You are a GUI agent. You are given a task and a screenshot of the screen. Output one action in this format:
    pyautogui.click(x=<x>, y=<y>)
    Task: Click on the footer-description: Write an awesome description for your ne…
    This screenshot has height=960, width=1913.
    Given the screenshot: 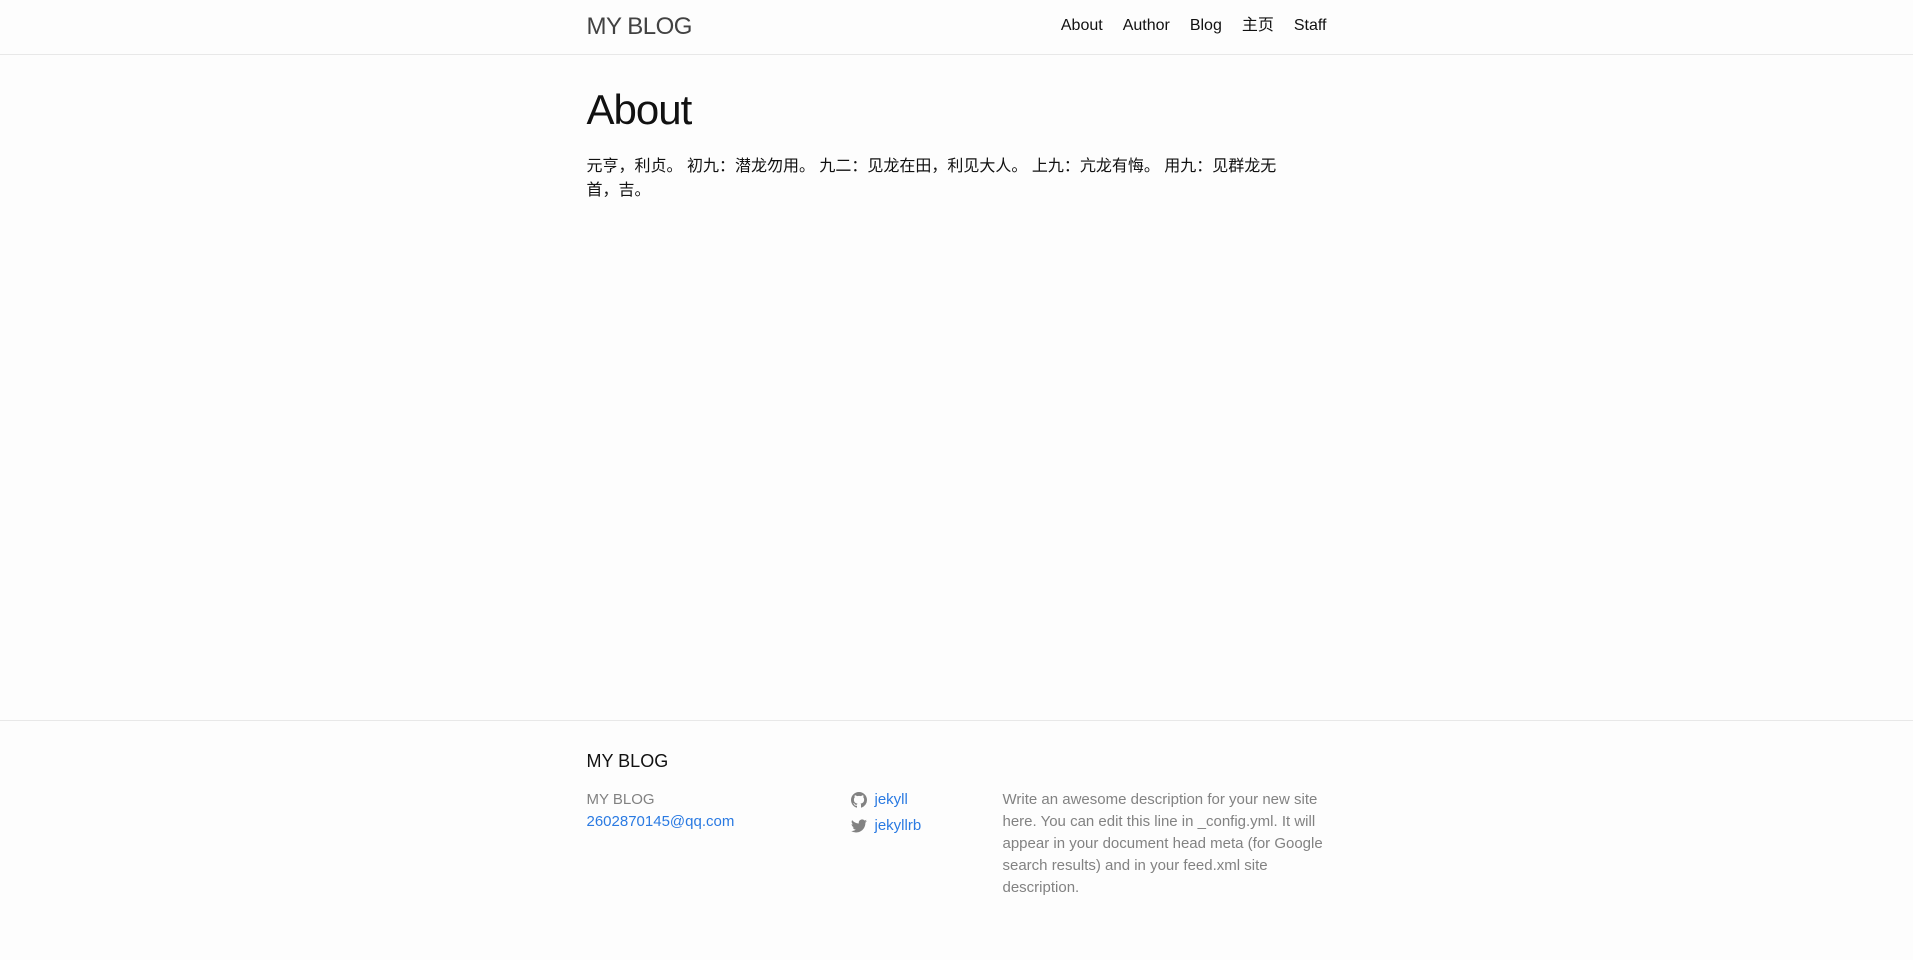 What is the action you would take?
    pyautogui.click(x=1162, y=843)
    